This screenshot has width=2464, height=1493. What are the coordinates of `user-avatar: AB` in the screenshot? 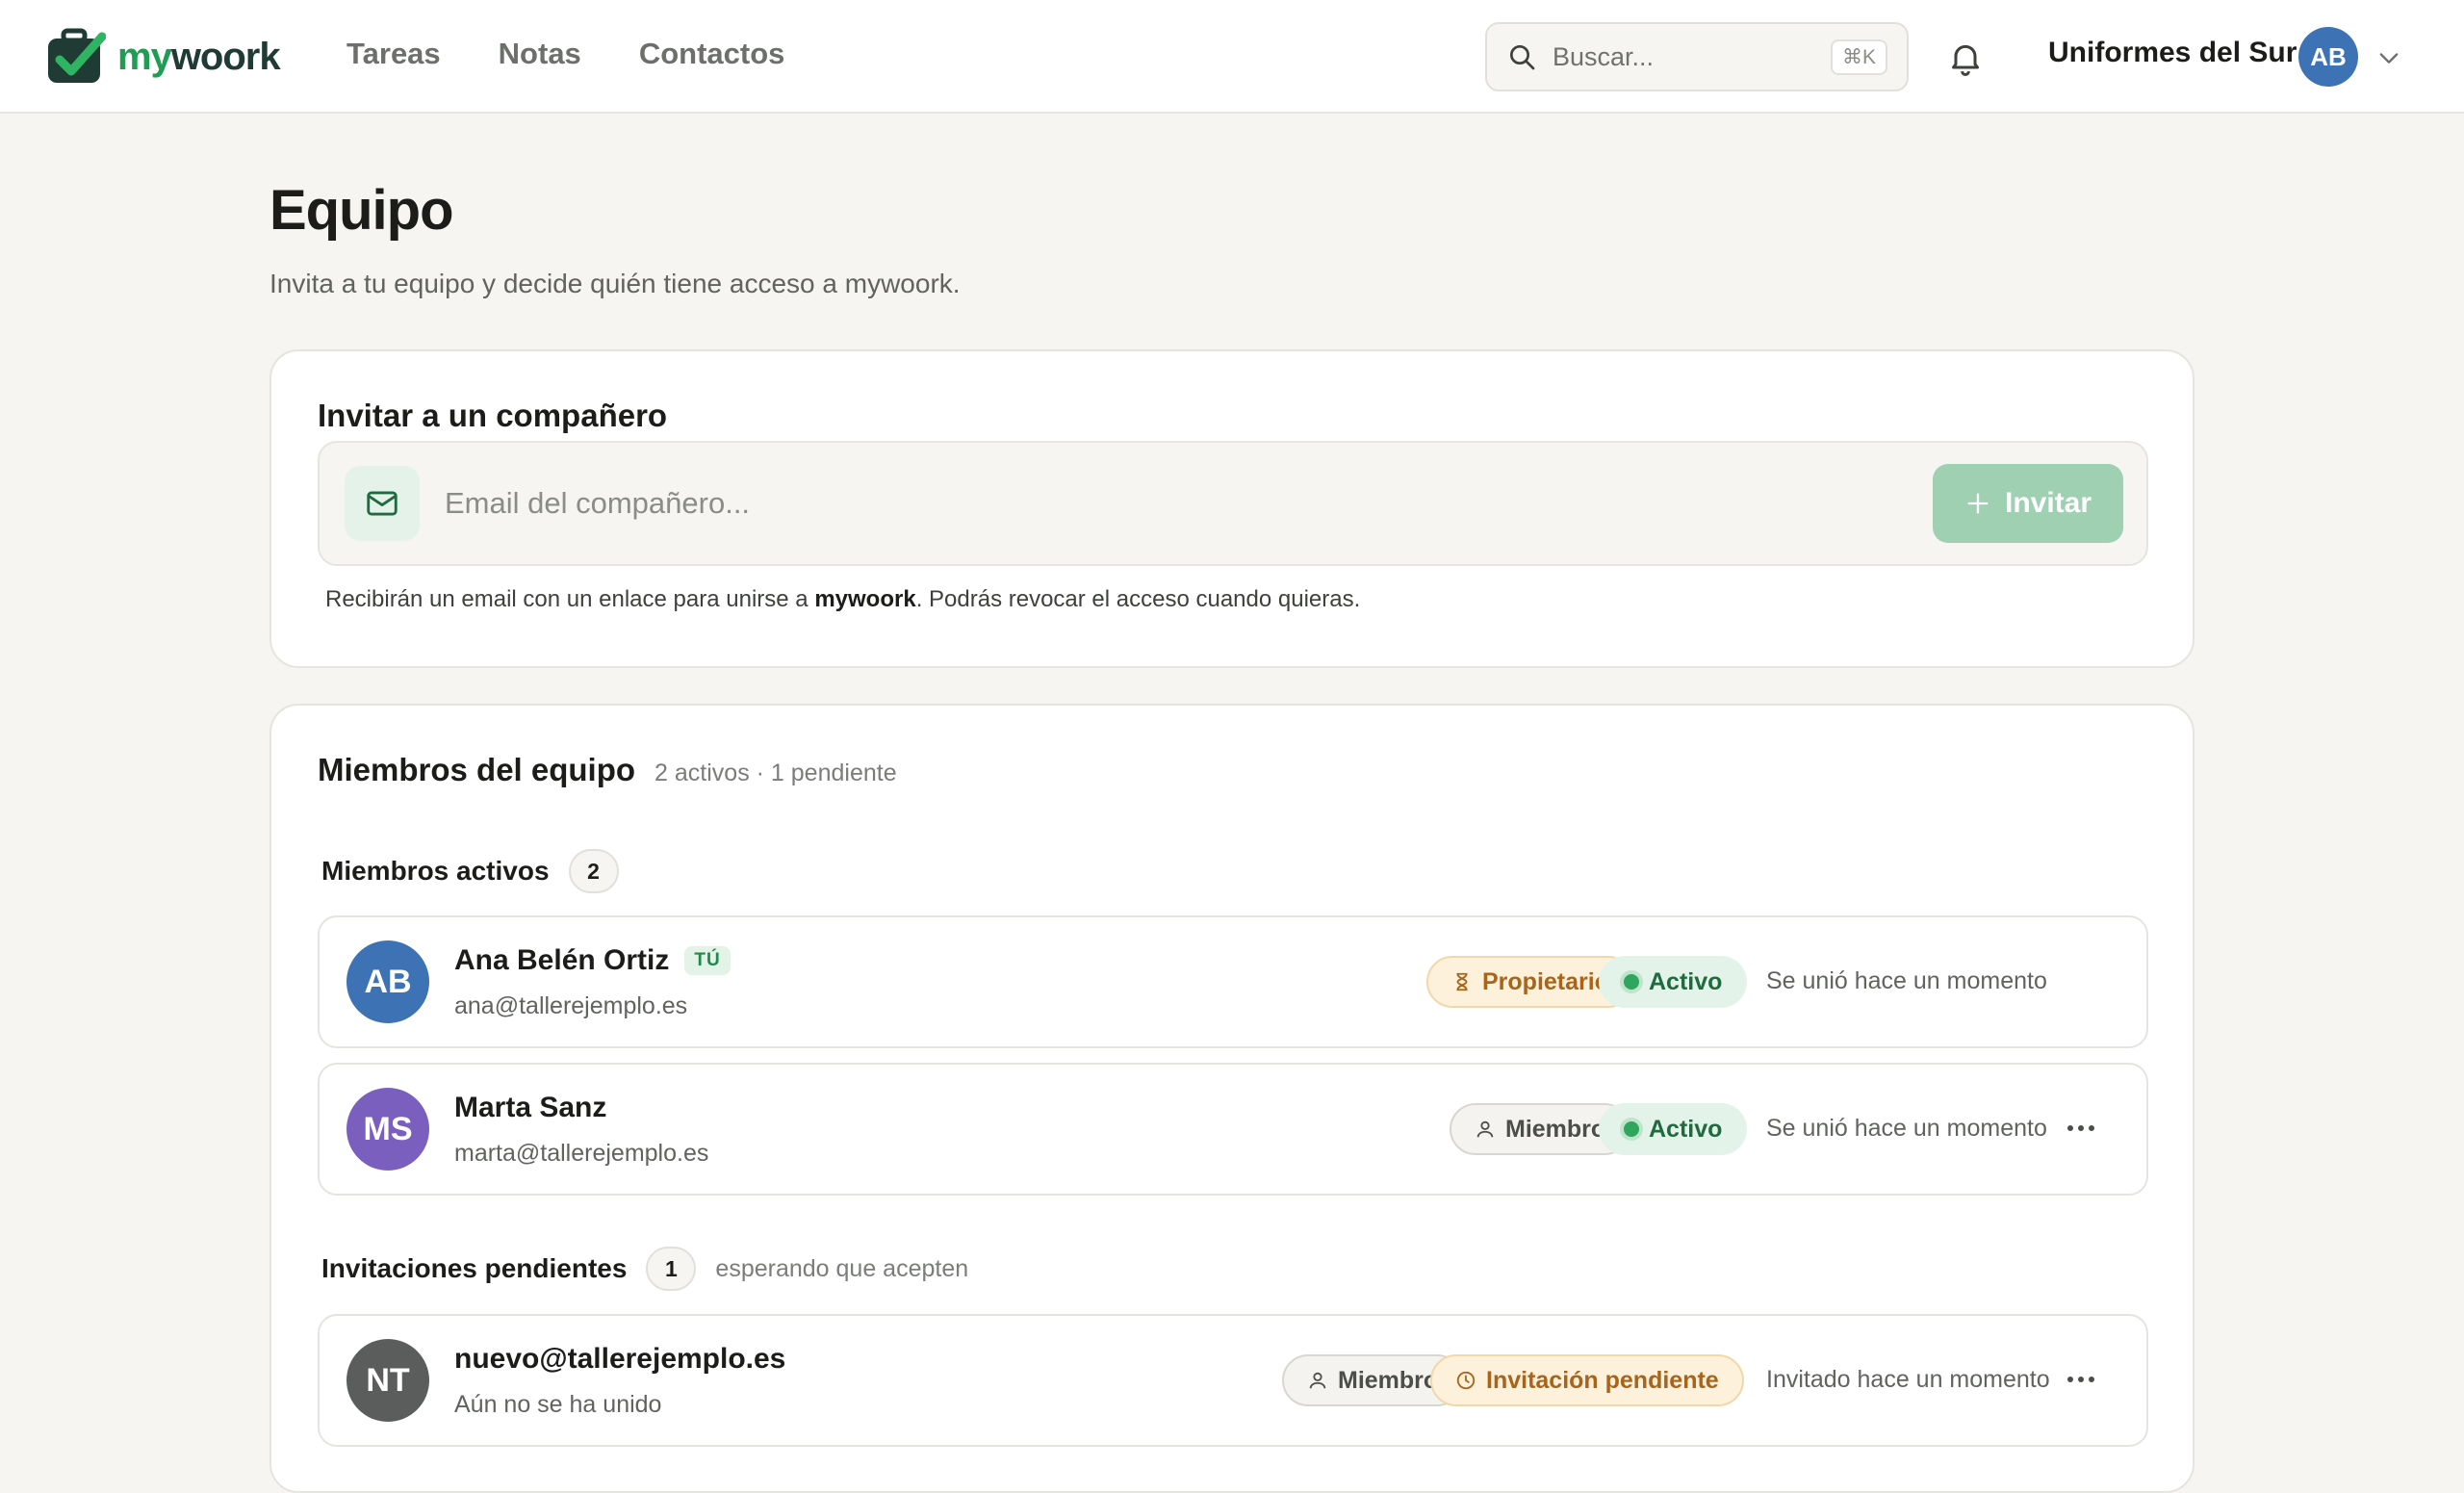 It's located at (2328, 57).